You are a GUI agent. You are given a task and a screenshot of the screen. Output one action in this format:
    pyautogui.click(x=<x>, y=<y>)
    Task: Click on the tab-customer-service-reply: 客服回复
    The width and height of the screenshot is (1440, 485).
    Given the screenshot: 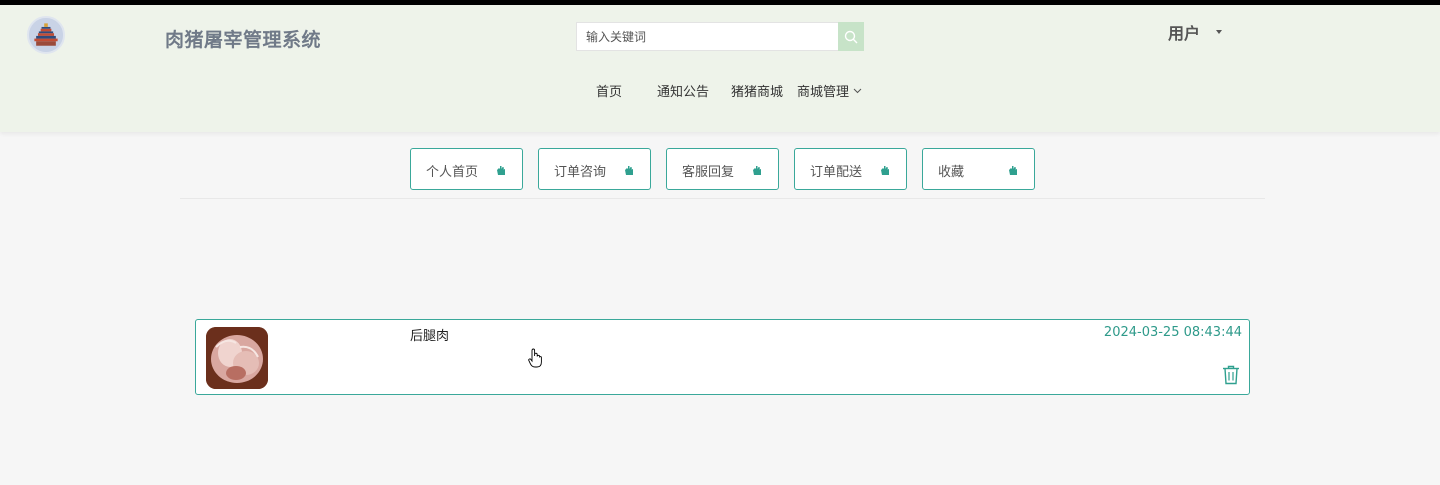 What is the action you would take?
    pyautogui.click(x=722, y=169)
    